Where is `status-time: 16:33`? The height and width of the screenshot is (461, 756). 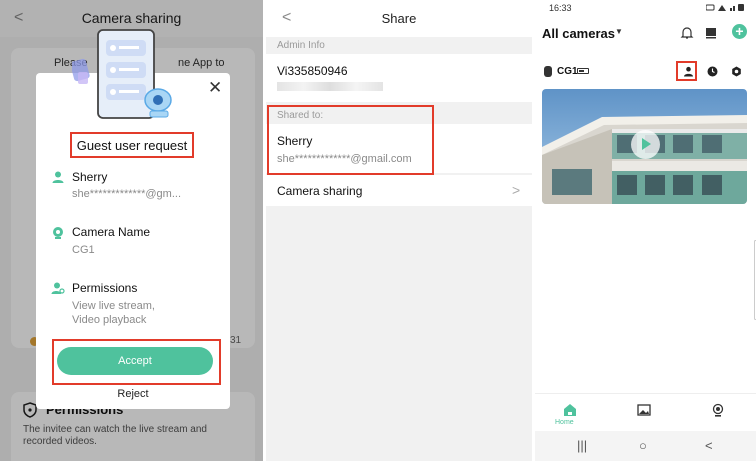
status-time: 16:33 is located at coordinates (560, 8).